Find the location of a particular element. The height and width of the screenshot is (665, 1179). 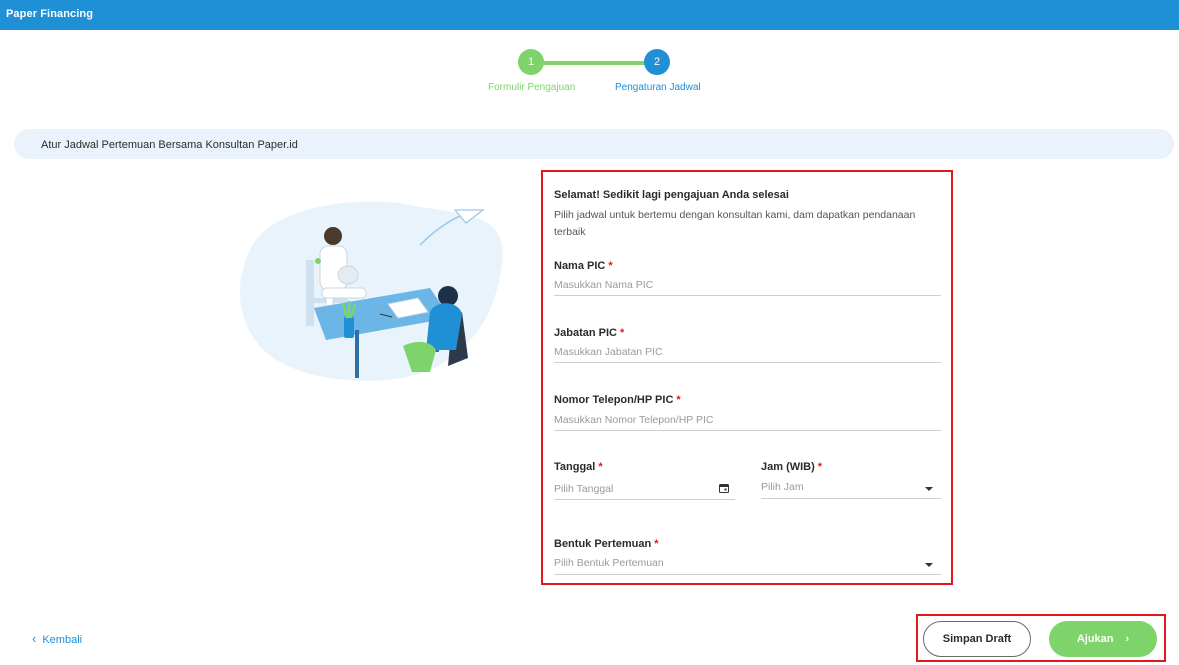

jabatan-pic-label: Jabatan PIC * is located at coordinates (589, 333).